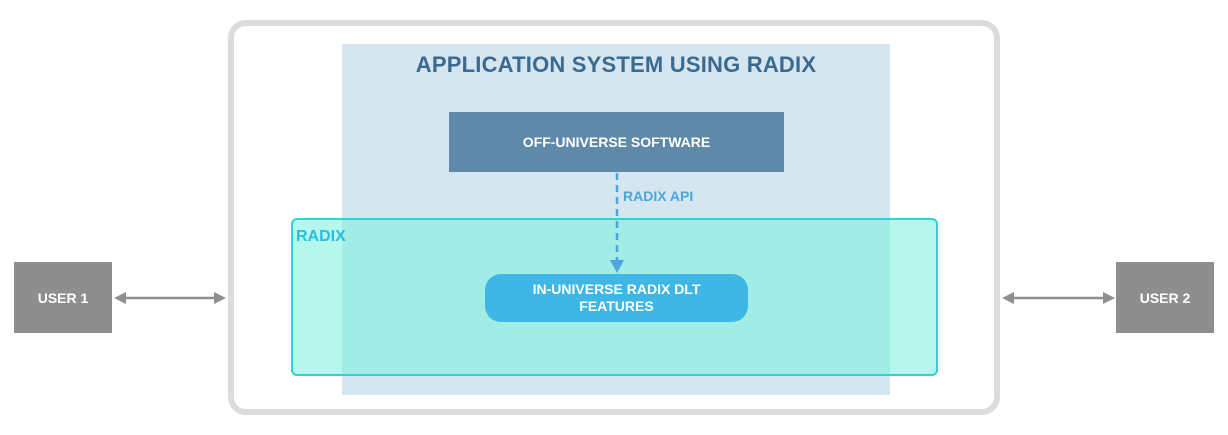  Describe the element at coordinates (1008, 298) in the screenshot. I see `user-2-connector-left-arrowhead` at that location.